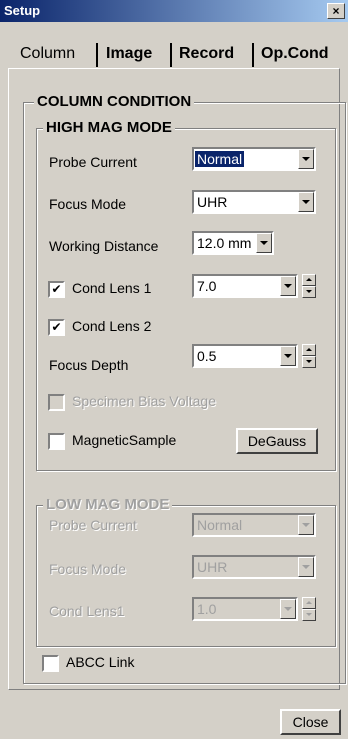  What do you see at coordinates (50, 663) in the screenshot?
I see `abcc-link-checkbox` at bounding box center [50, 663].